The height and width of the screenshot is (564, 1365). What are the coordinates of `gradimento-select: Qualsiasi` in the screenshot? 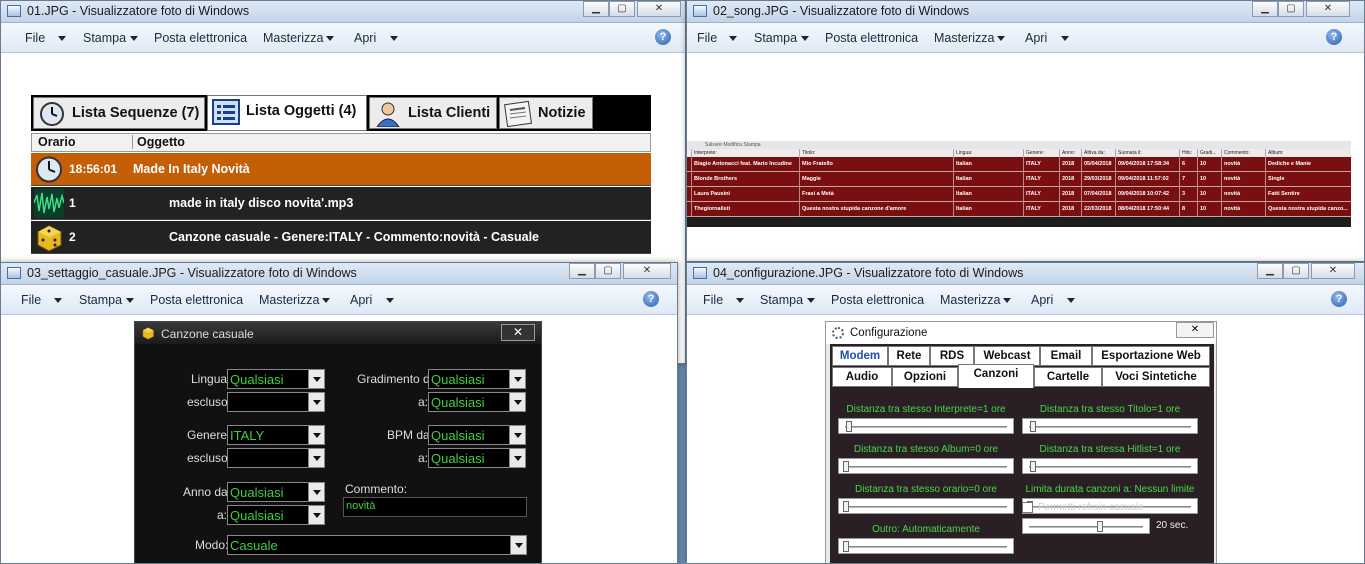 It's located at (477, 379).